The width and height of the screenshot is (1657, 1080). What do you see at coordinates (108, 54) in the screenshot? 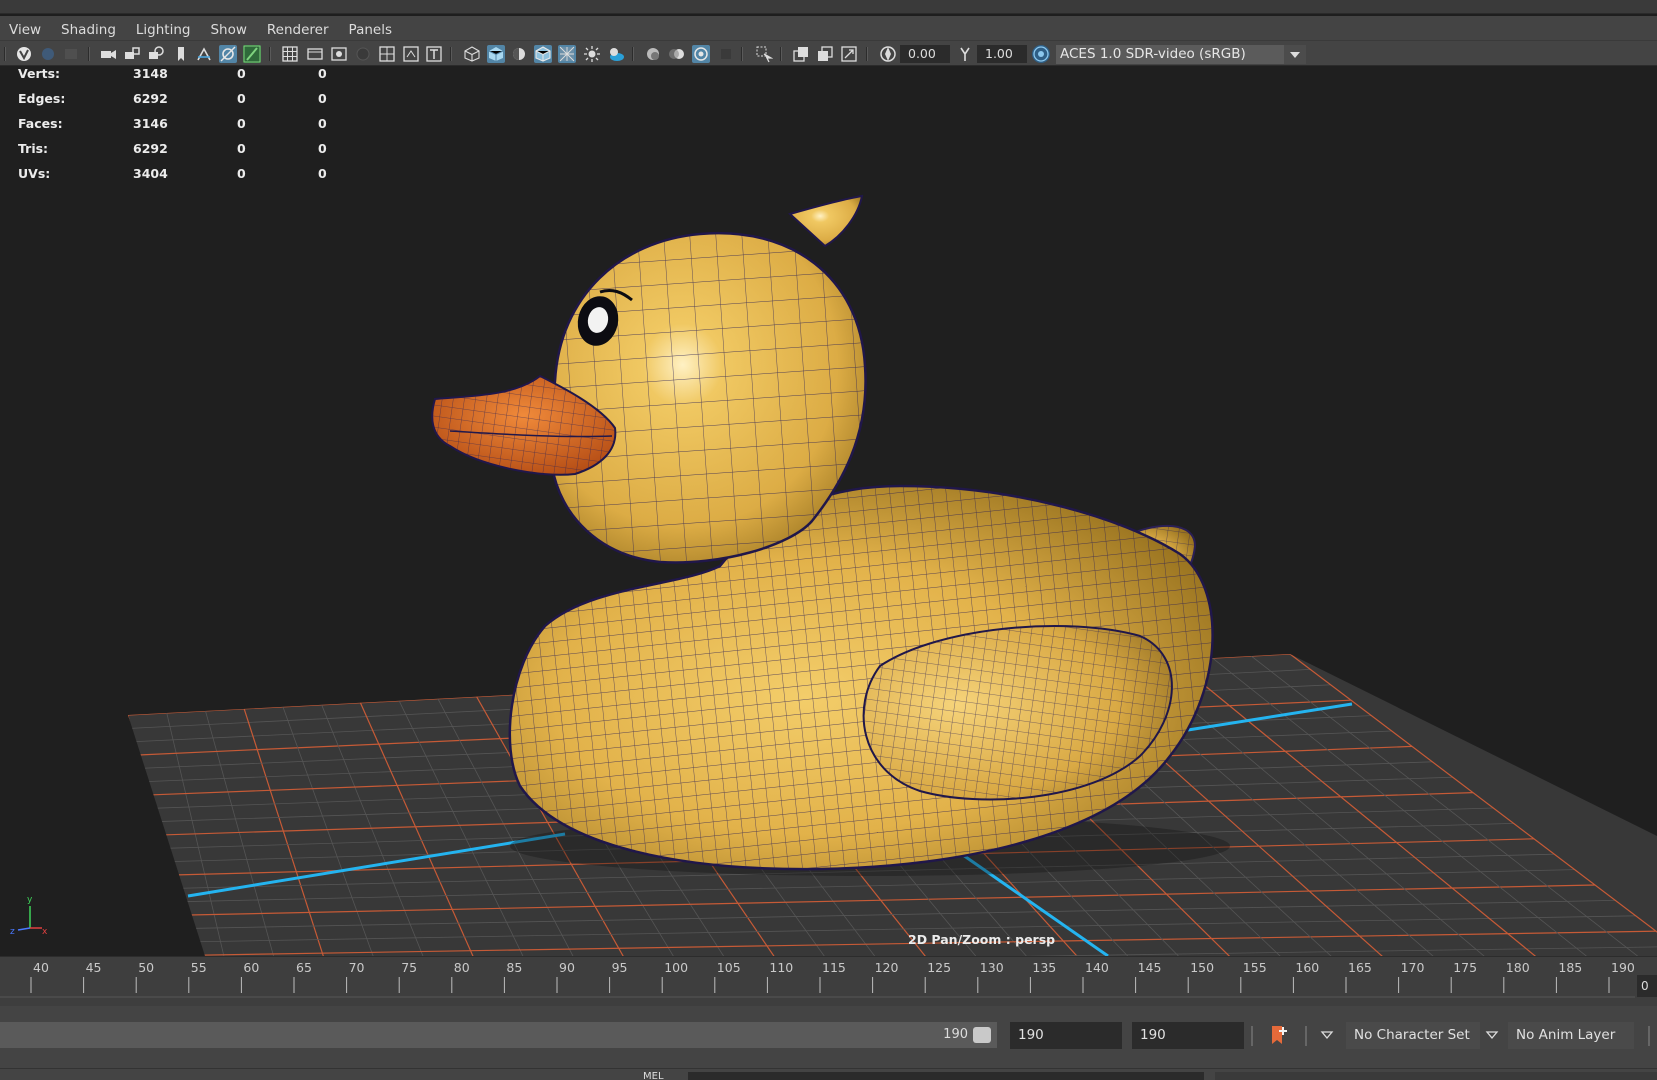
I see `bookmarks-icon` at bounding box center [108, 54].